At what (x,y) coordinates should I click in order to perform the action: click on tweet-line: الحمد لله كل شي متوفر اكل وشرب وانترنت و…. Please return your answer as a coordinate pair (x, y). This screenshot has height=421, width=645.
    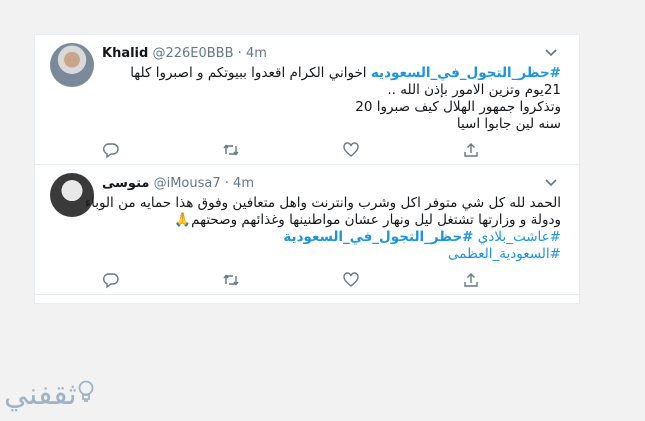
    Looking at the image, I should click on (322, 203).